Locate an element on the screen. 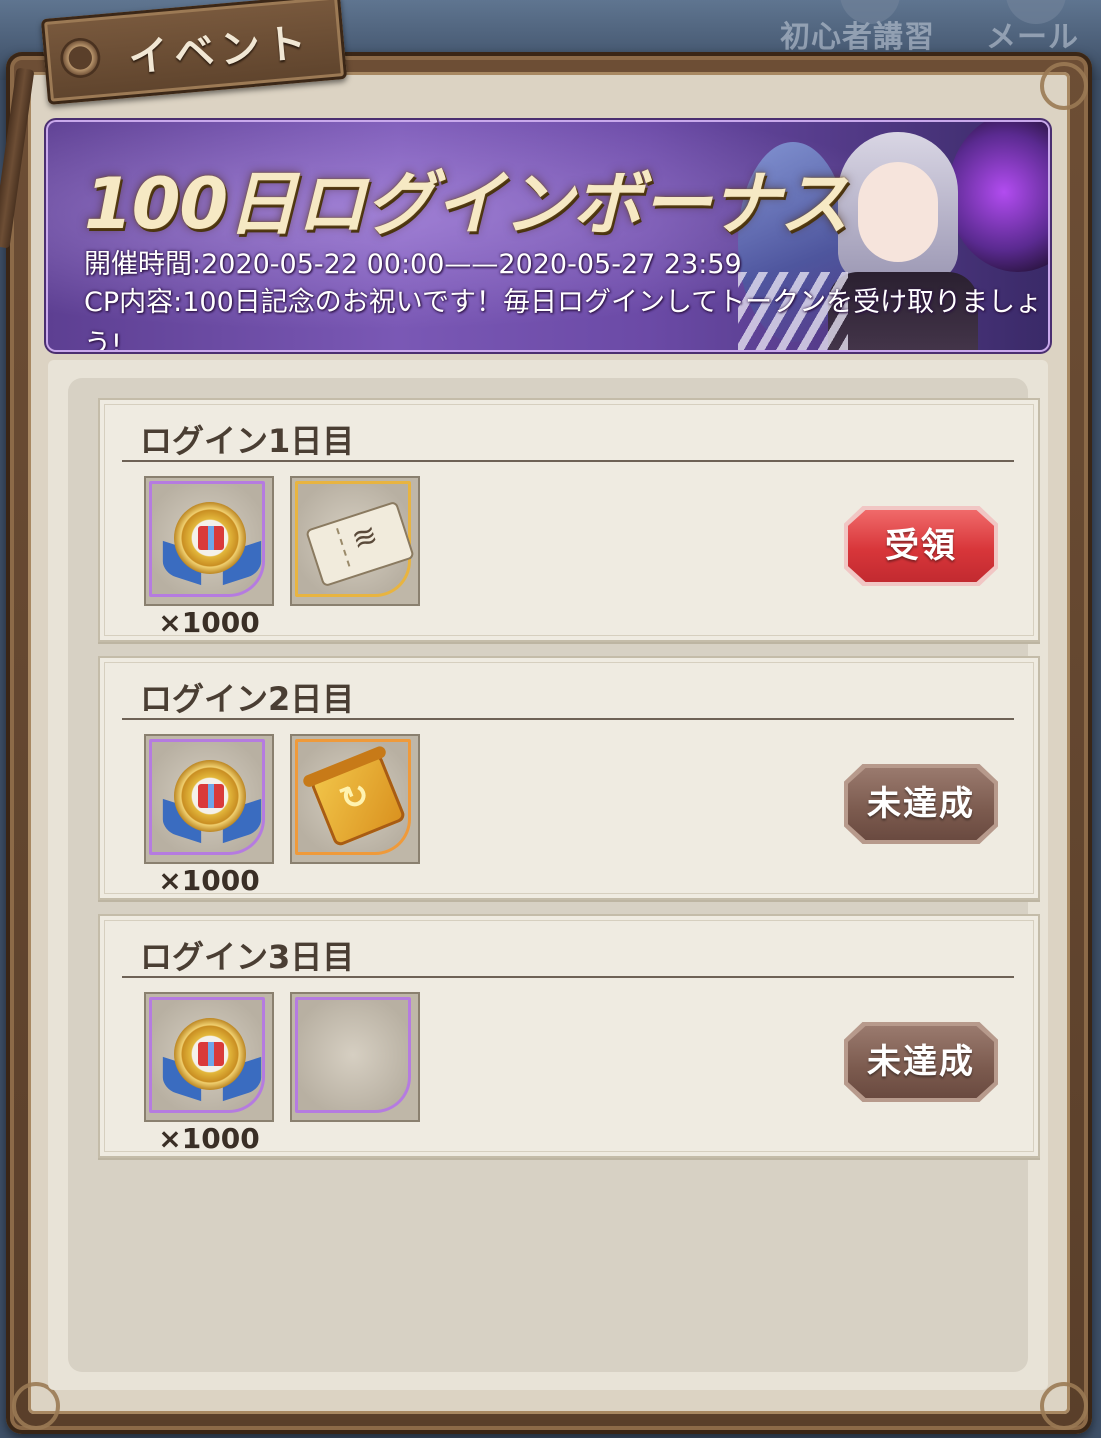 The image size is (1101, 1438). mail-nav: メール is located at coordinates (1041, 28).